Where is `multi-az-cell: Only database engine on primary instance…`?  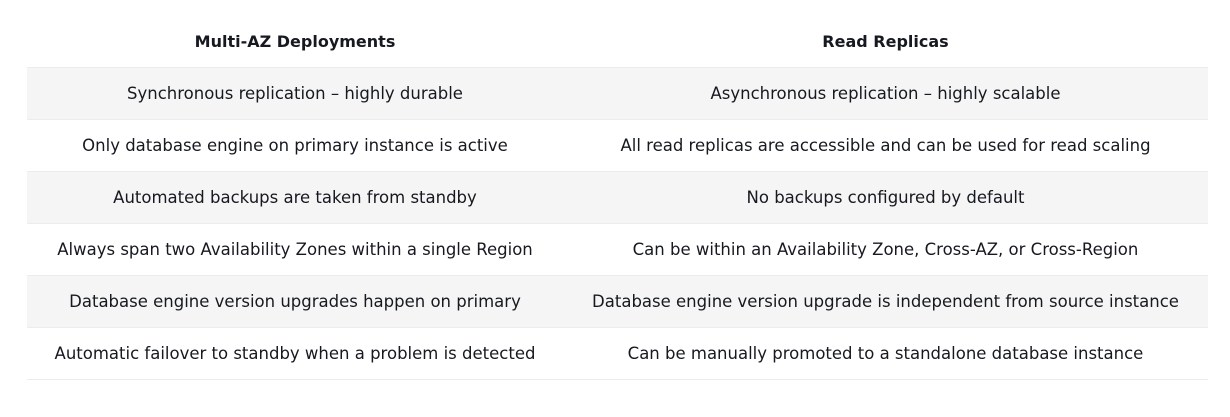
multi-az-cell: Only database engine on primary instance… is located at coordinates (295, 145).